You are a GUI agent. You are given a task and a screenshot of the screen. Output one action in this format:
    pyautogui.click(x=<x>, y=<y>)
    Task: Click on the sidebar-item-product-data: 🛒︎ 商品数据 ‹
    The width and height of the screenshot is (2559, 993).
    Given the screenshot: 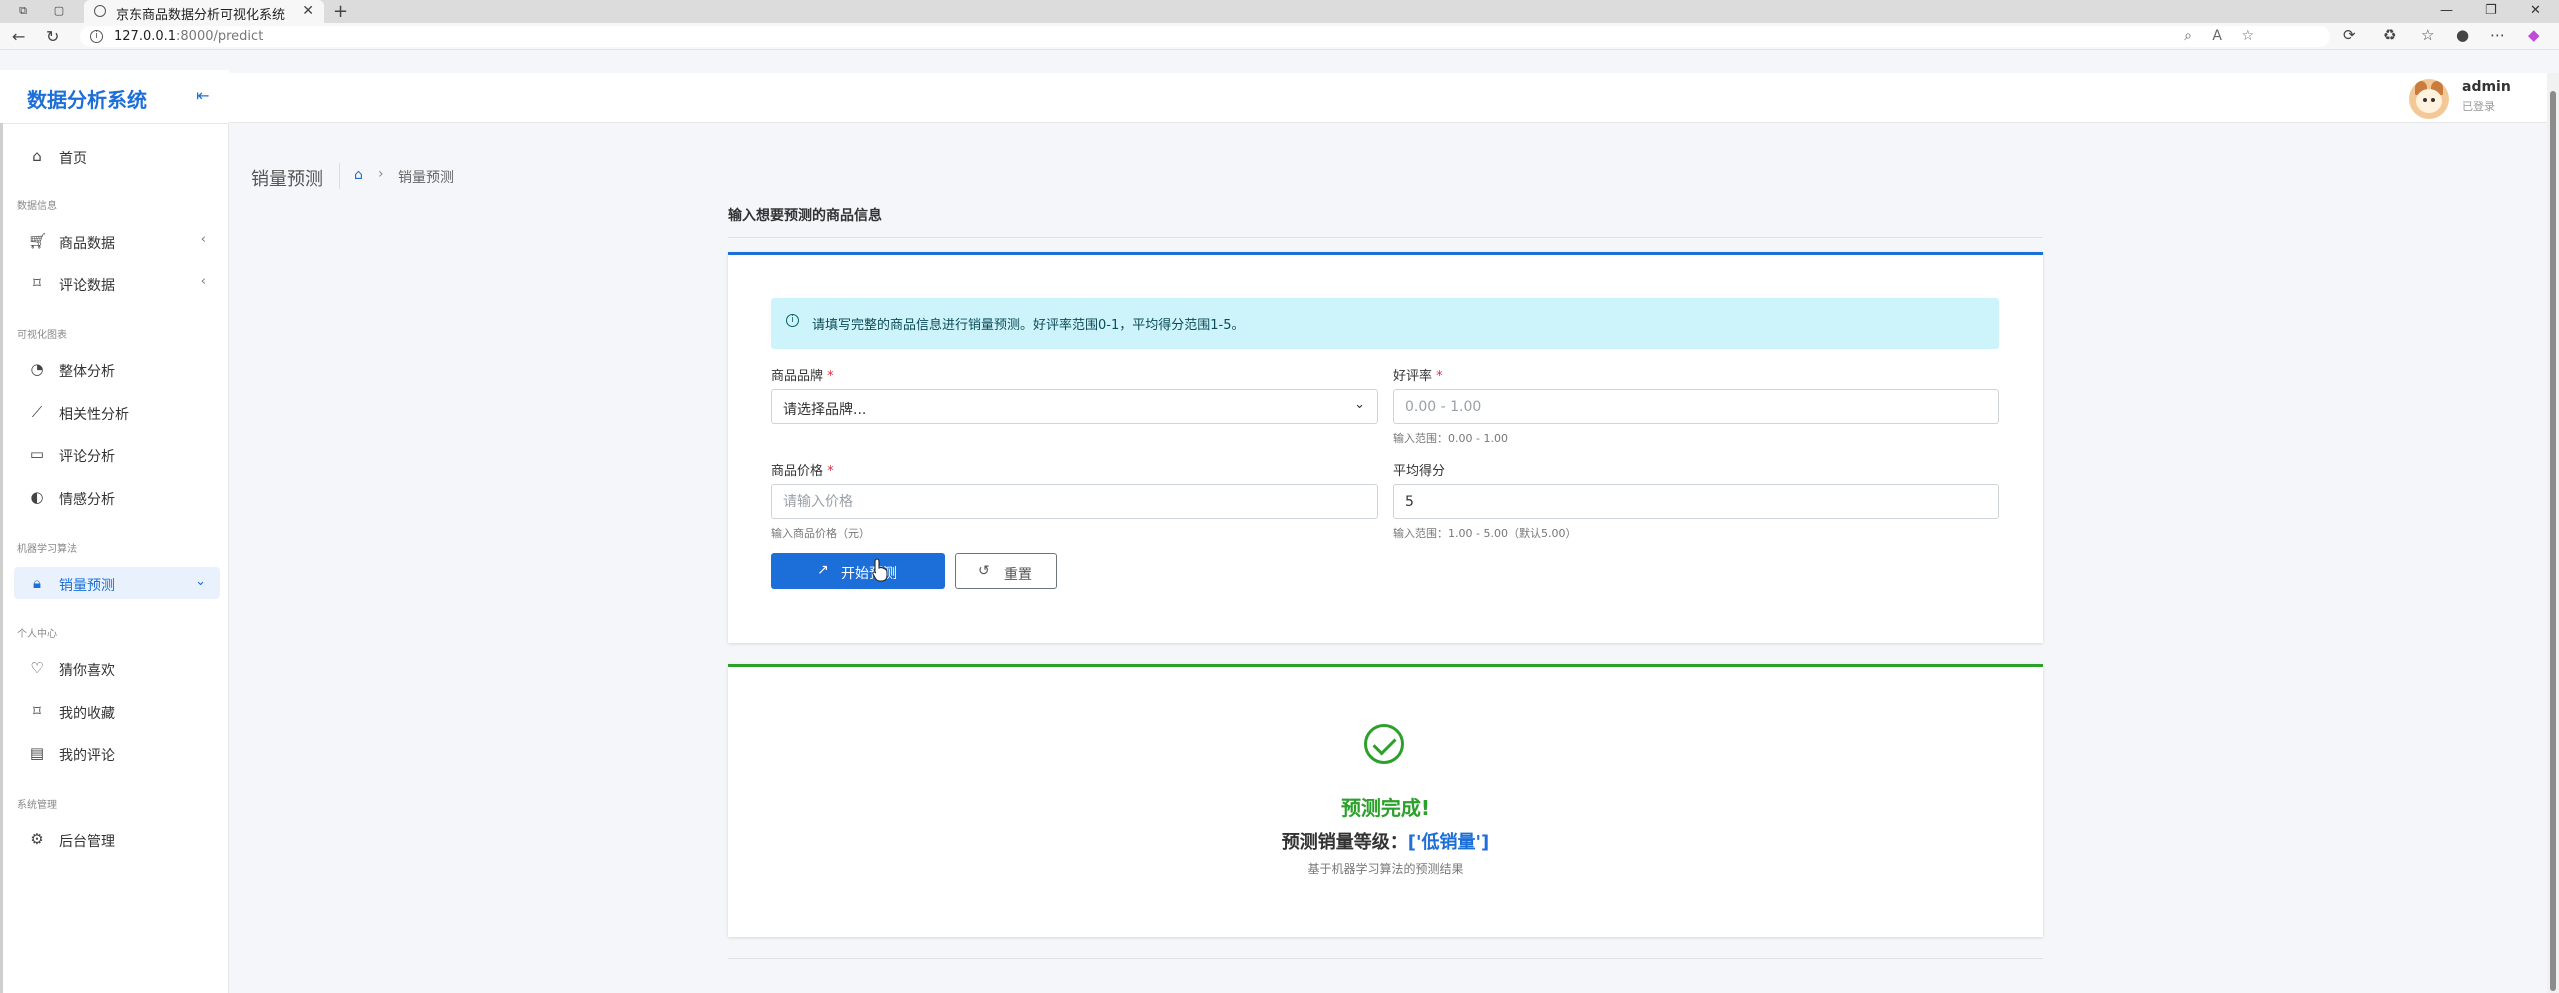 What is the action you would take?
    pyautogui.click(x=117, y=241)
    